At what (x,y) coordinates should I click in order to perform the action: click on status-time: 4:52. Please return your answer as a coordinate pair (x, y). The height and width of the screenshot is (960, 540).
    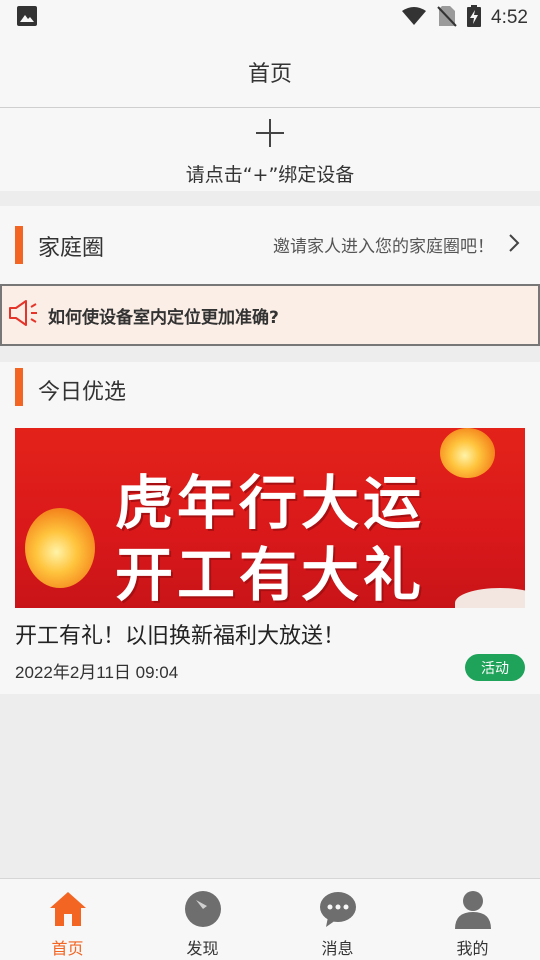
    Looking at the image, I should click on (509, 17).